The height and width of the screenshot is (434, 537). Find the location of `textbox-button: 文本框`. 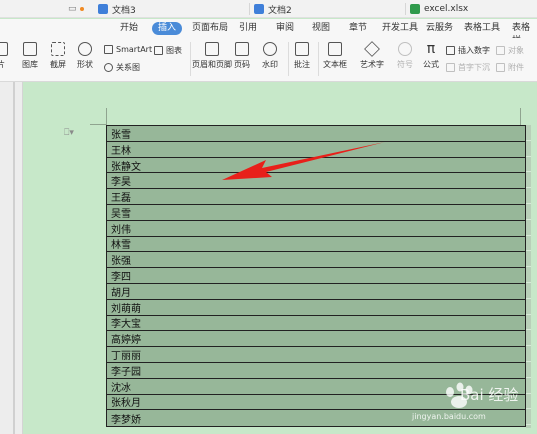

textbox-button: 文本框 is located at coordinates (335, 56).